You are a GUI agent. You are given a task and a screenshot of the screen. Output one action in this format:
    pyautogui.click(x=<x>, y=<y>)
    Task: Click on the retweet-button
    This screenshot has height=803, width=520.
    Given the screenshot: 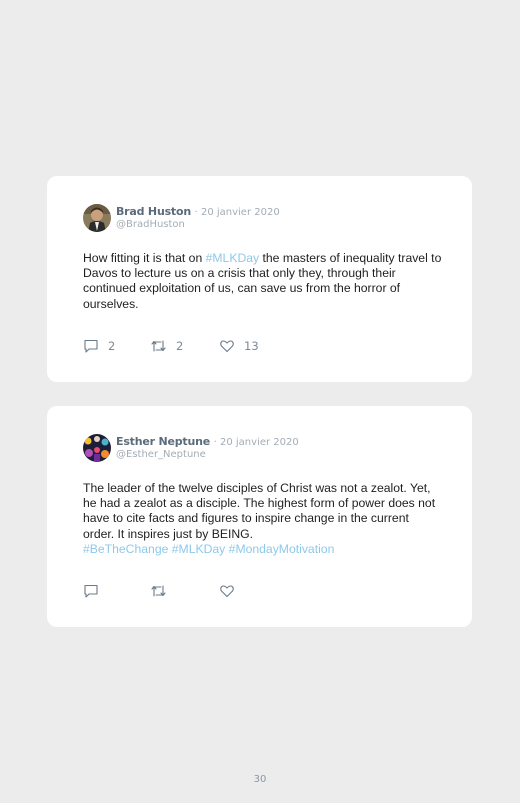 What is the action you would take?
    pyautogui.click(x=158, y=591)
    